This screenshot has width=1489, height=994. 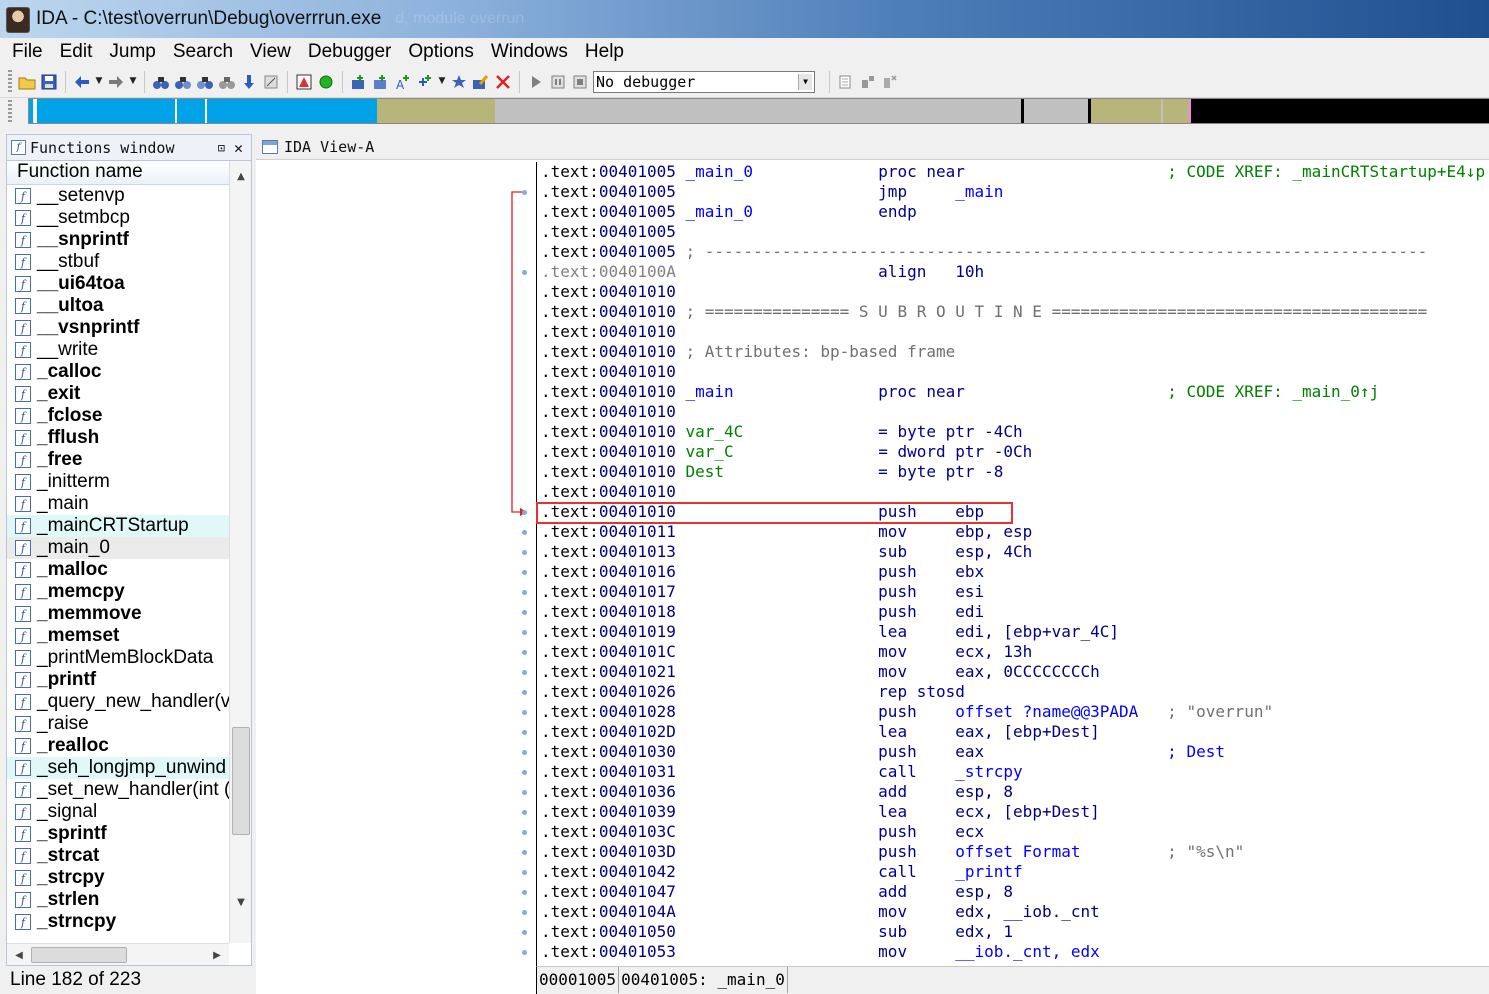 I want to click on jump-down-icon, so click(x=249, y=82).